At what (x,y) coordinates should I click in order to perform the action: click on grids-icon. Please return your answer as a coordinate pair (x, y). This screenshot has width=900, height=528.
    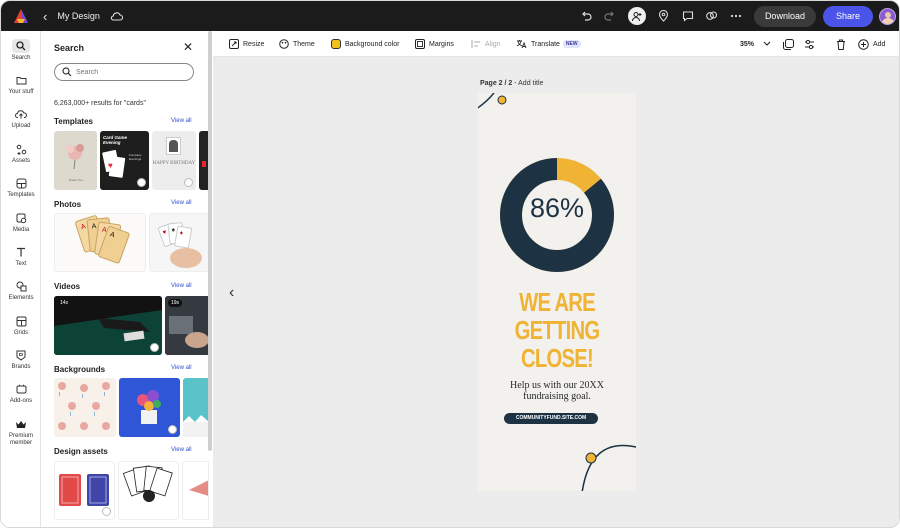
    Looking at the image, I should click on (21, 321).